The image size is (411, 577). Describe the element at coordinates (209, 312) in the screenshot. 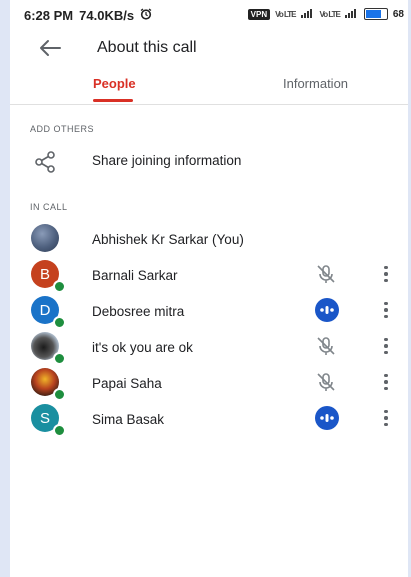

I see `participant-row: D Debosree mitra` at that location.